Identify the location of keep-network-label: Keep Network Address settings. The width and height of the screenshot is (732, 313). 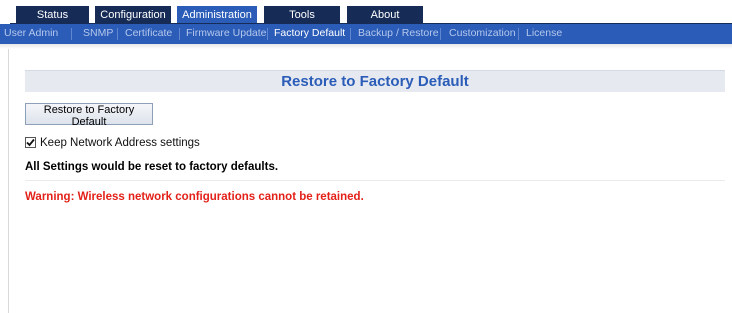
(120, 143).